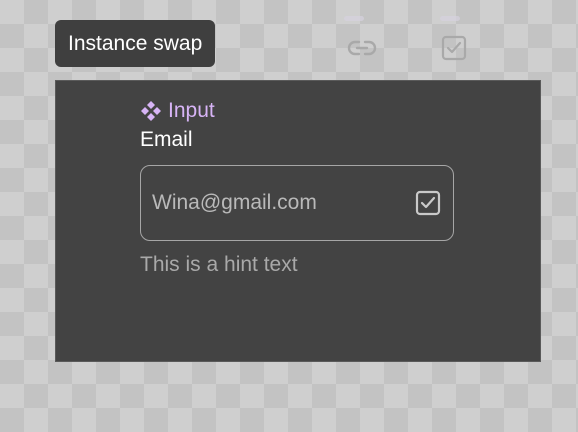 The height and width of the screenshot is (432, 578). Describe the element at coordinates (354, 18) in the screenshot. I see `link-indicator` at that location.